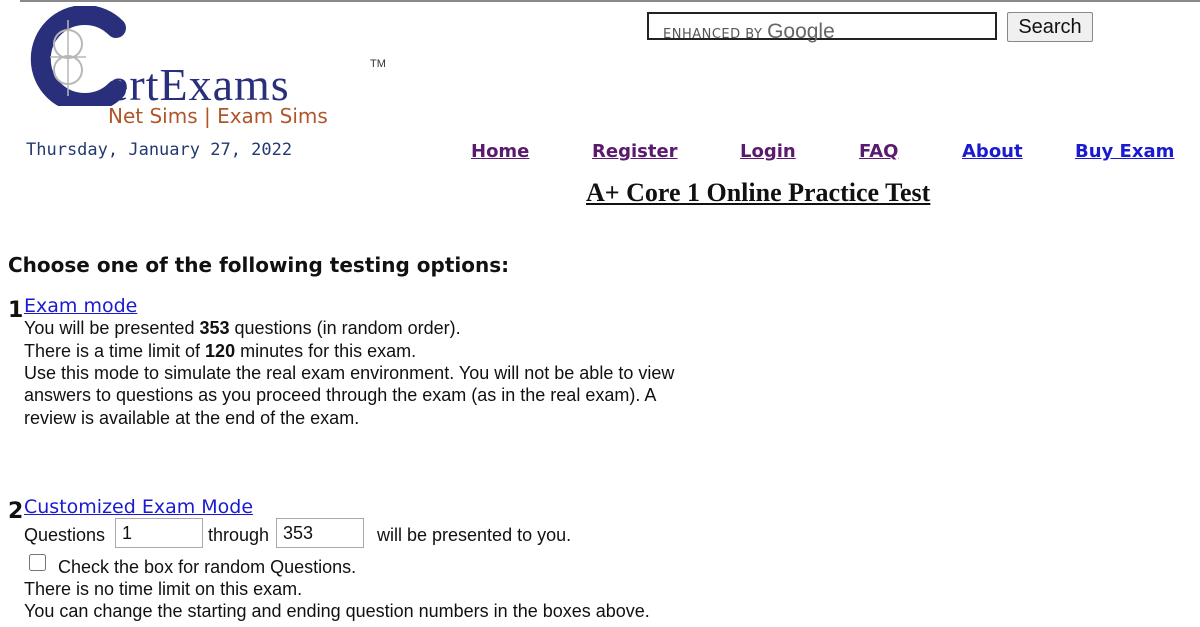 The image size is (1200, 627). I want to click on current-date: Thursday, January 27, 2022, so click(159, 150).